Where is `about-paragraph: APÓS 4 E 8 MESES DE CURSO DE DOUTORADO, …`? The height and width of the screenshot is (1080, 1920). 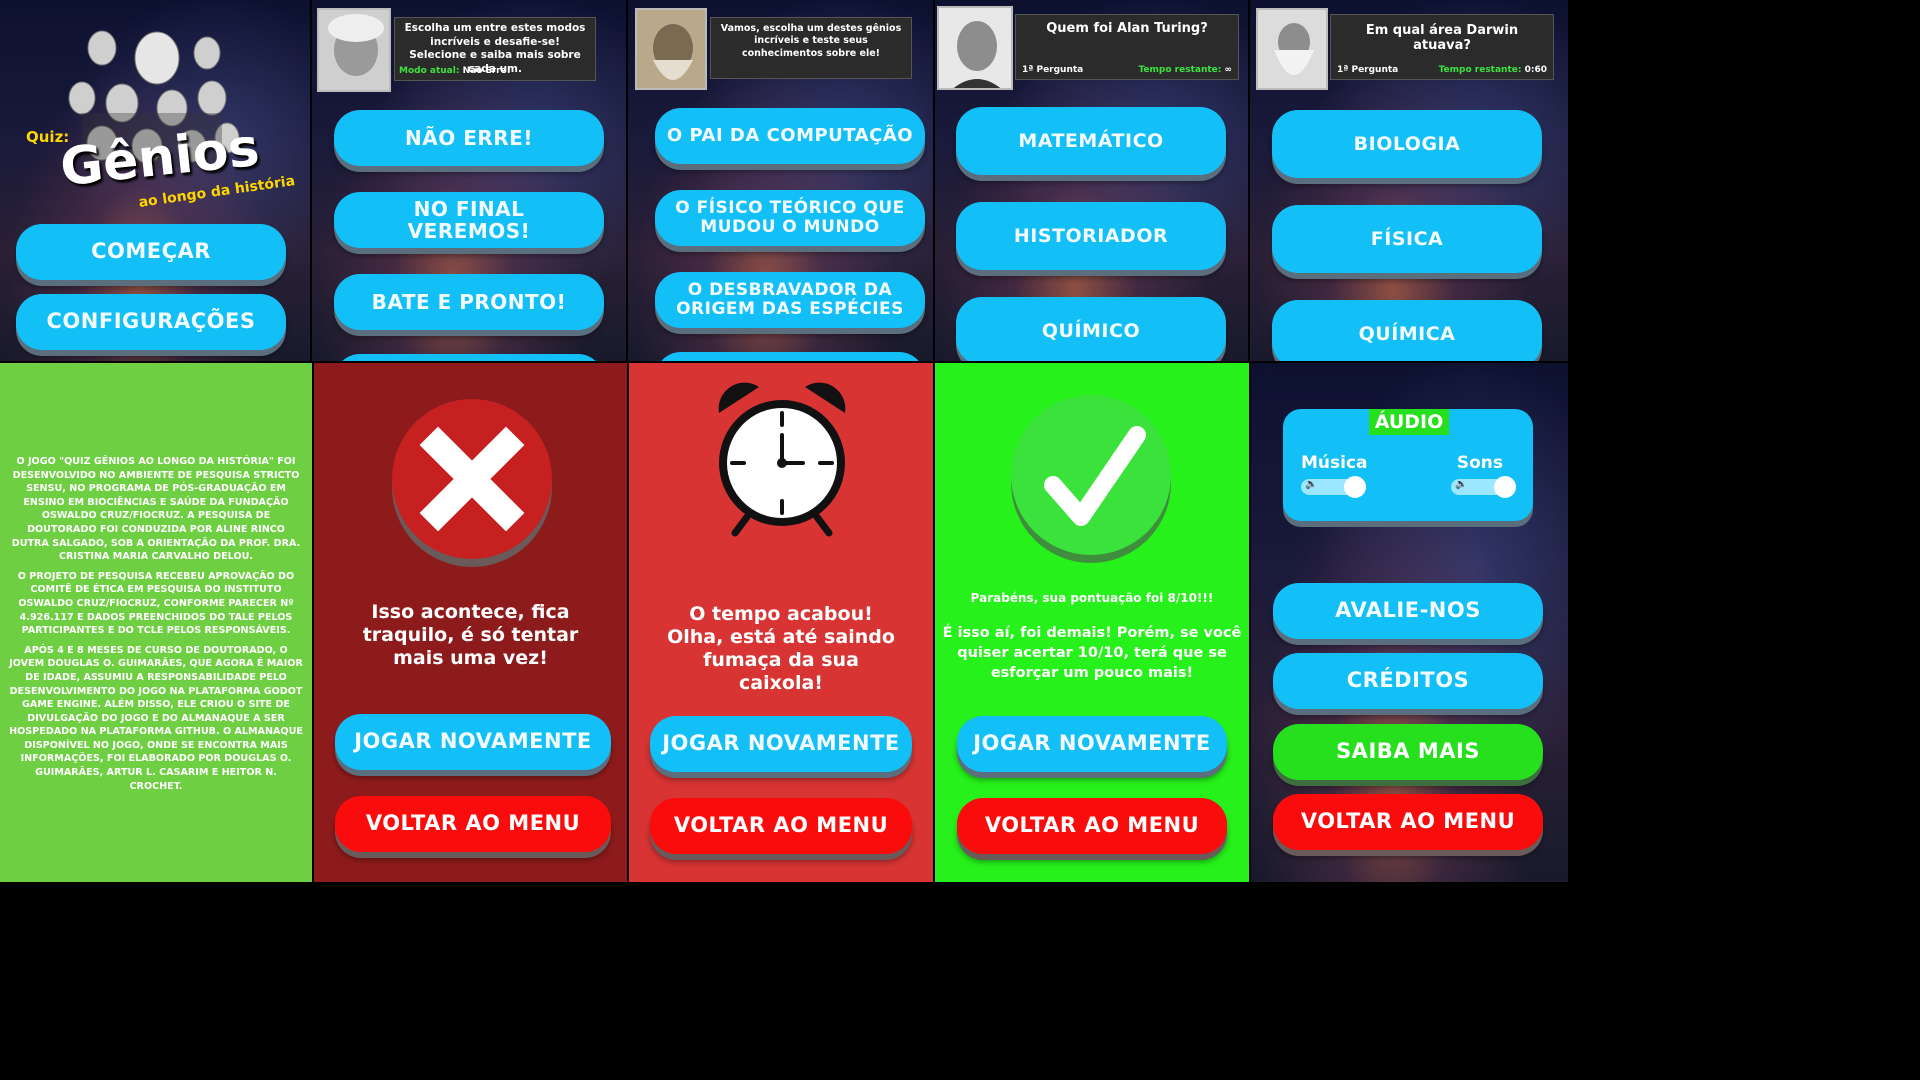 about-paragraph: APÓS 4 E 8 MESES DE CURSO DE DOUTORADO, … is located at coordinates (156, 718).